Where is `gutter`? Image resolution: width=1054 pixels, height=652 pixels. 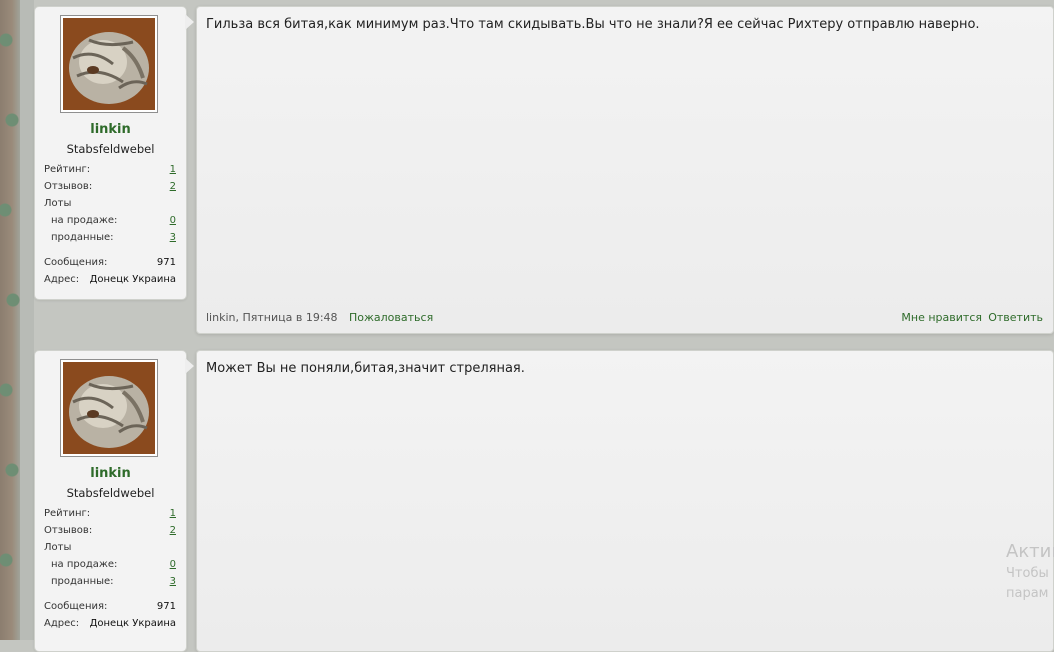
gutter is located at coordinates (27, 320).